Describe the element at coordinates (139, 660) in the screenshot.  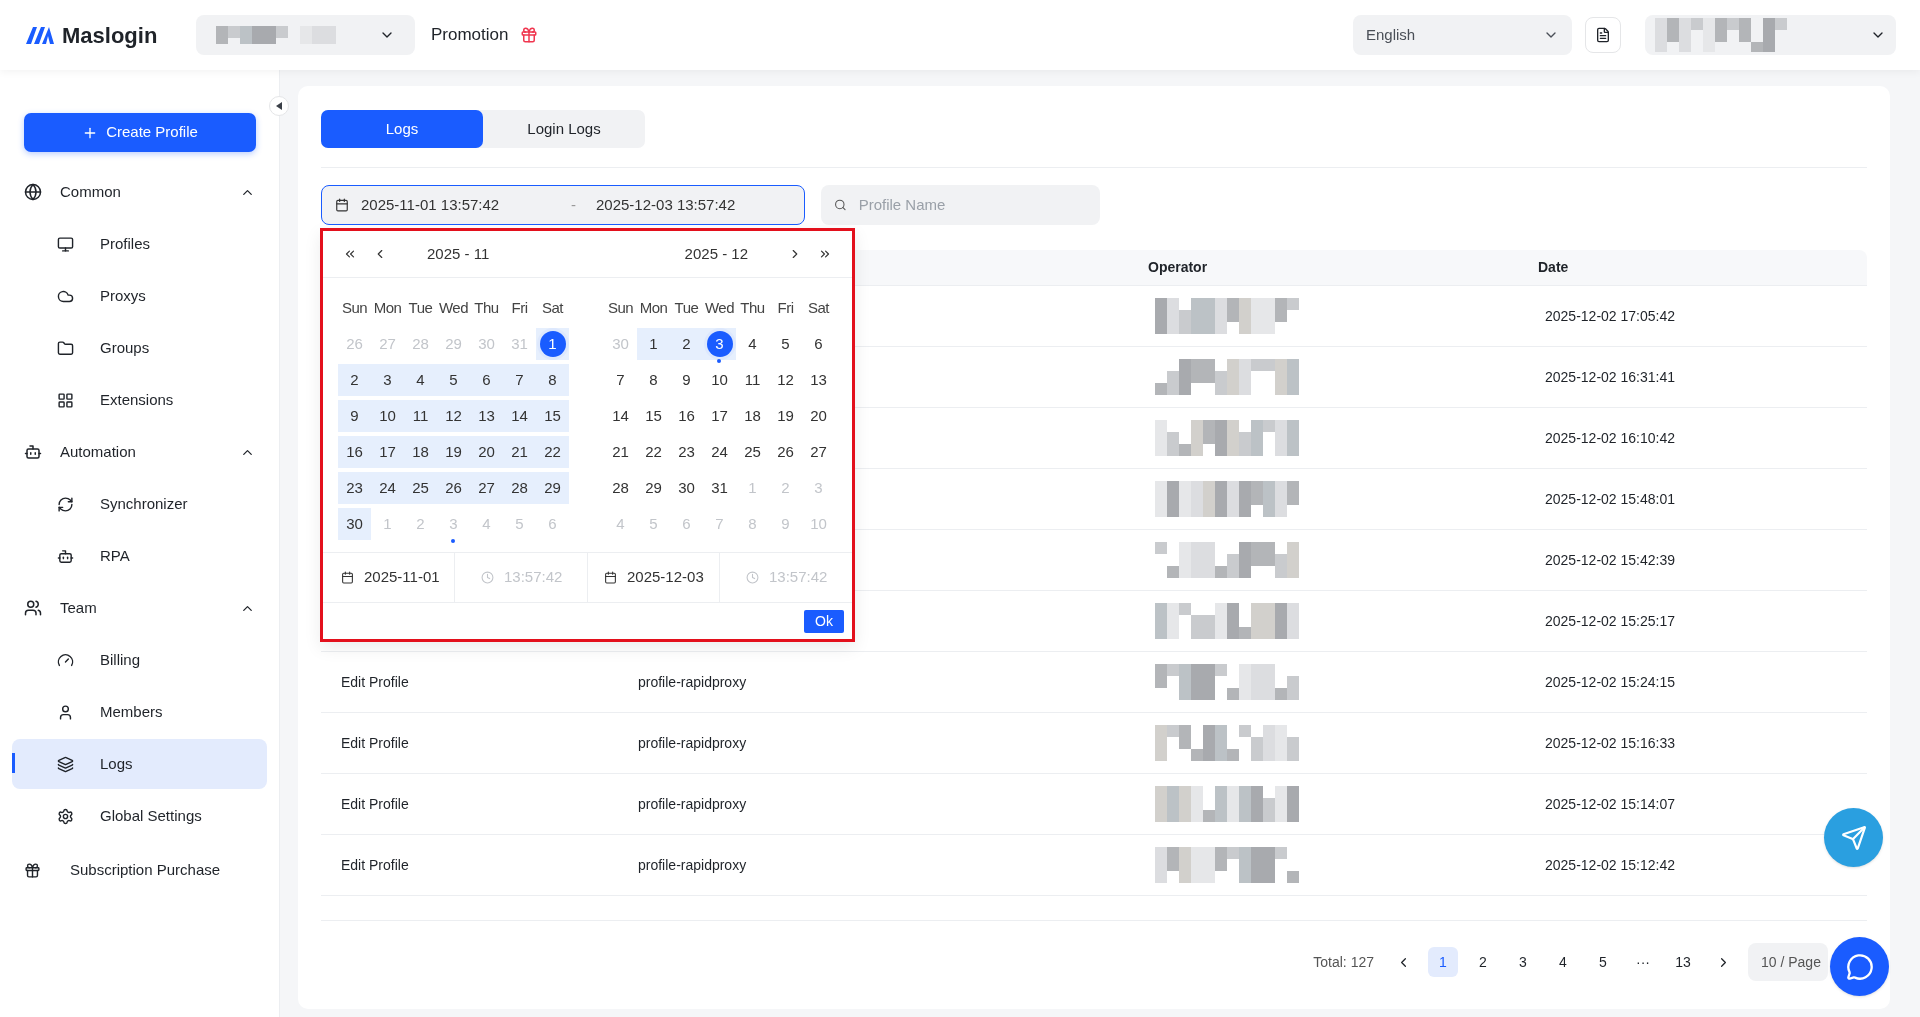
I see `sidebar-item: Billing` at that location.